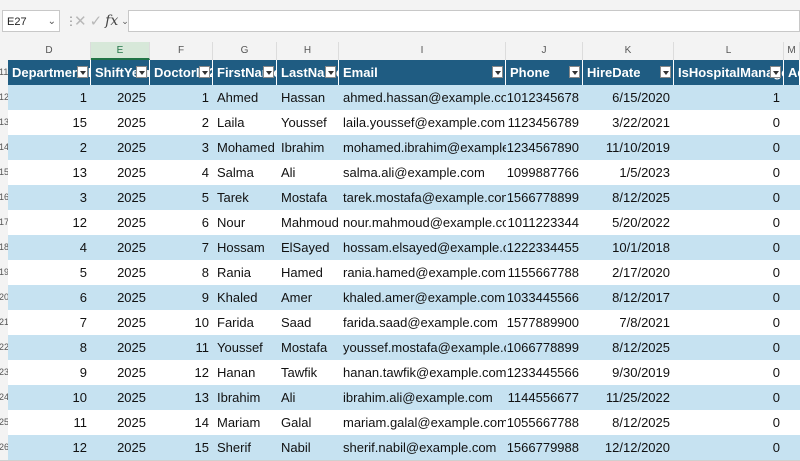 This screenshot has height=461, width=800. Describe the element at coordinates (544, 72) in the screenshot. I see `header-cell-phone: Phone` at that location.